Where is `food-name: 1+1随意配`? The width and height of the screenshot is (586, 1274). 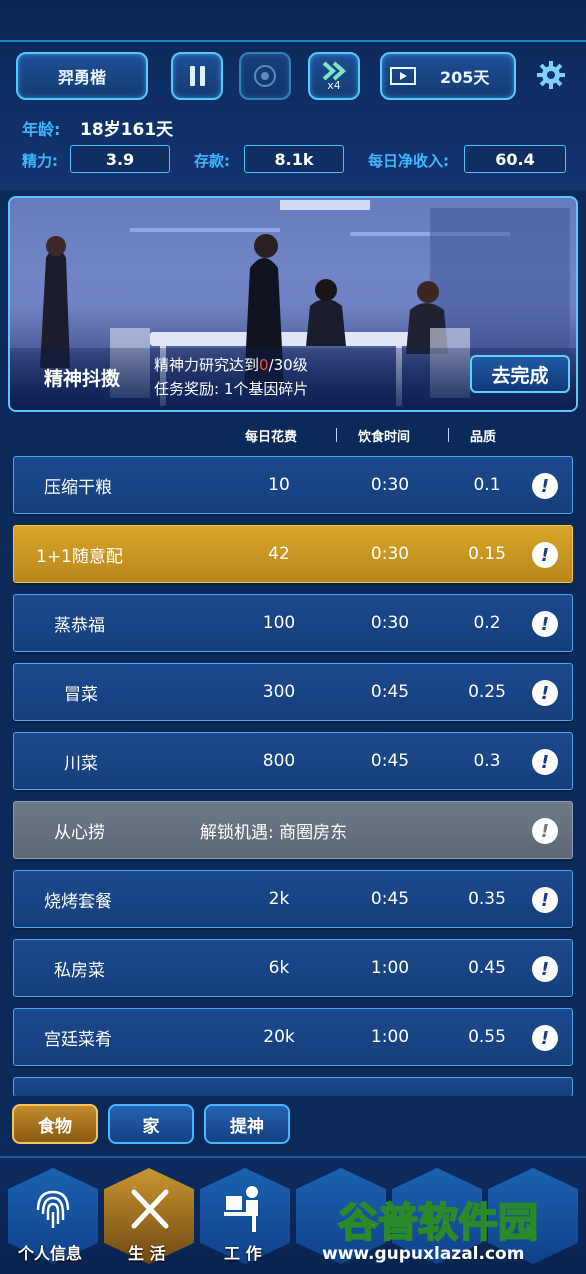 food-name: 1+1随意配 is located at coordinates (79, 556).